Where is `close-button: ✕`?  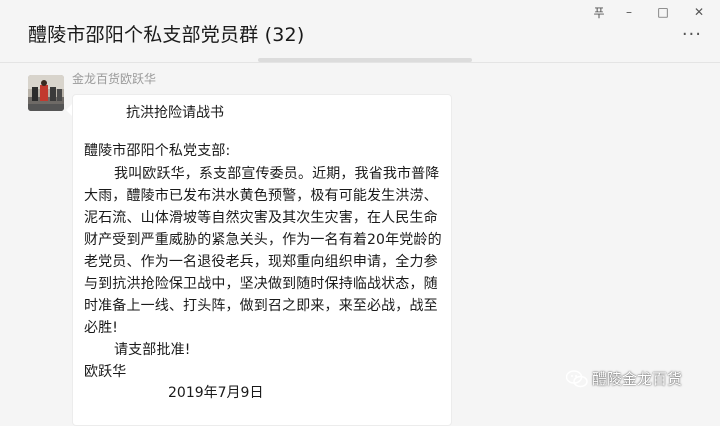 close-button: ✕ is located at coordinates (699, 12).